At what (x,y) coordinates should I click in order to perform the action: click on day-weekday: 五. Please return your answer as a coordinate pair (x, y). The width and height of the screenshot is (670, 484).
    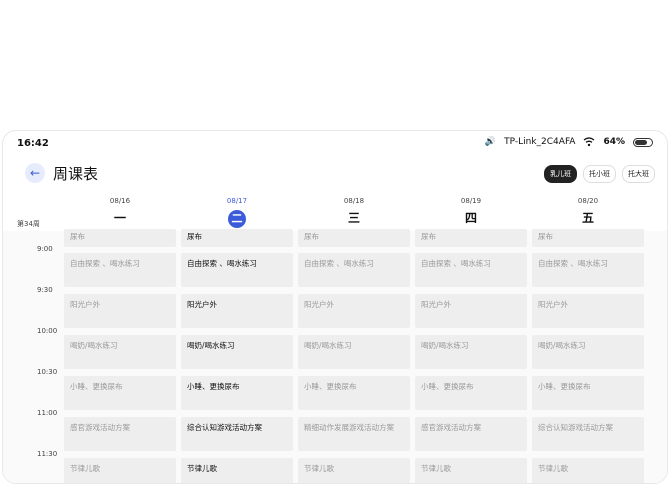
    Looking at the image, I should click on (587, 218).